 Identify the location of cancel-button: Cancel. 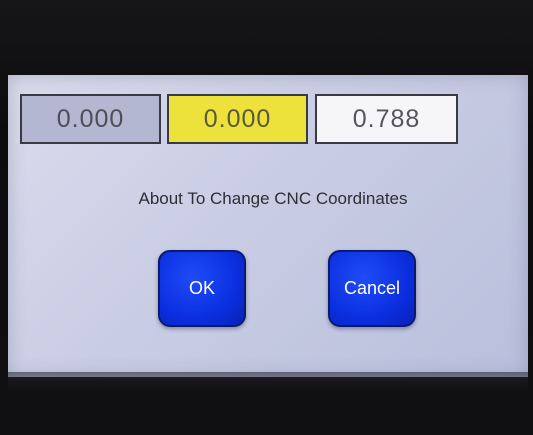
(372, 288).